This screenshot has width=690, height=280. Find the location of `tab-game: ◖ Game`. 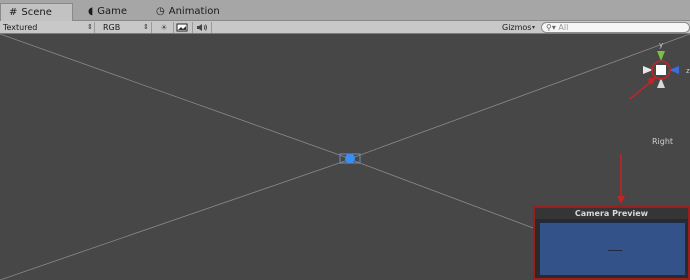

tab-game: ◖ Game is located at coordinates (115, 12).